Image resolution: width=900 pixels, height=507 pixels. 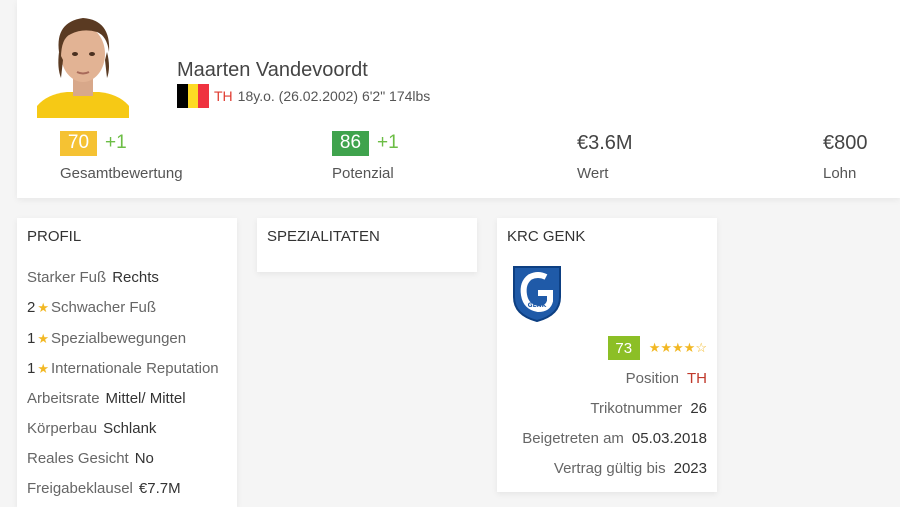 I want to click on specialities-title: SPEZIALITATEN, so click(x=323, y=236).